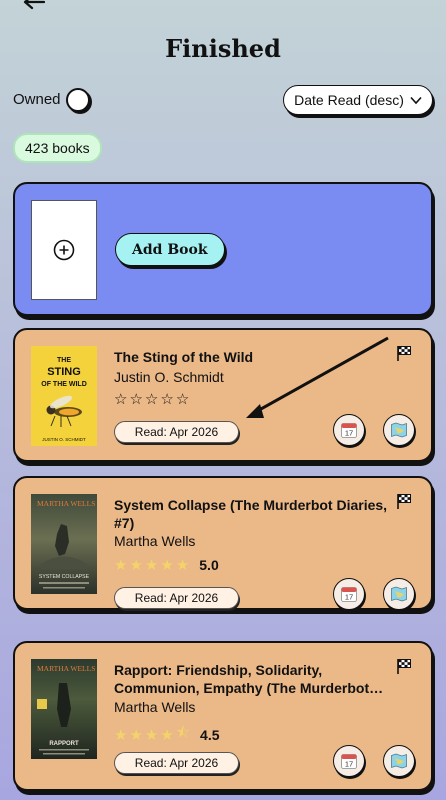 The height and width of the screenshot is (800, 446). Describe the element at coordinates (64, 439) in the screenshot. I see `svg-text: JUSTIN O. SCHMIDT` at that location.